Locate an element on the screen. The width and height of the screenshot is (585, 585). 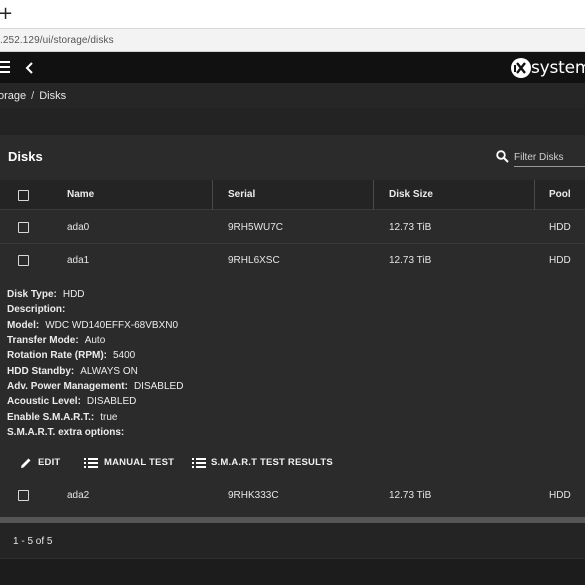
detail-transfer-mode: Transfer Mode: Auto is located at coordinates (56, 340).